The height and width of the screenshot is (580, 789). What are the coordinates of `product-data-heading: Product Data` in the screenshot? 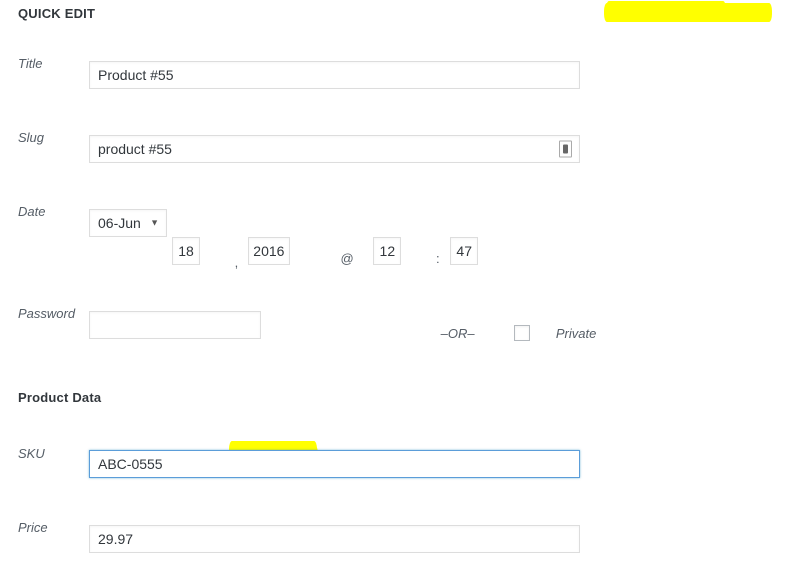 It's located at (60, 397).